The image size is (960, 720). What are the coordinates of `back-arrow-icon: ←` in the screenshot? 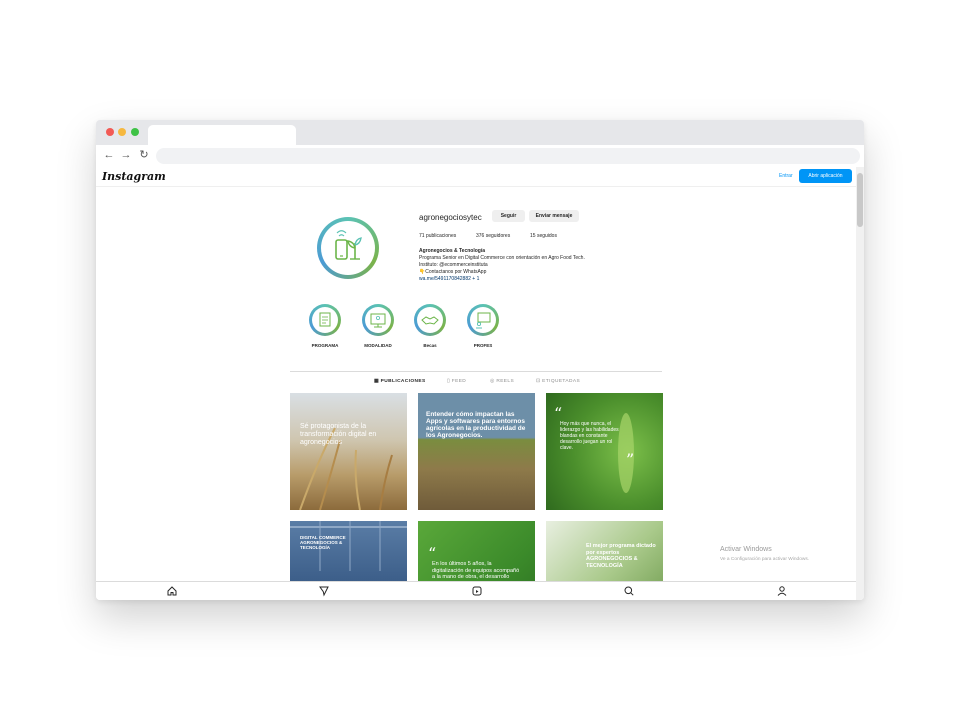 It's located at (109, 155).